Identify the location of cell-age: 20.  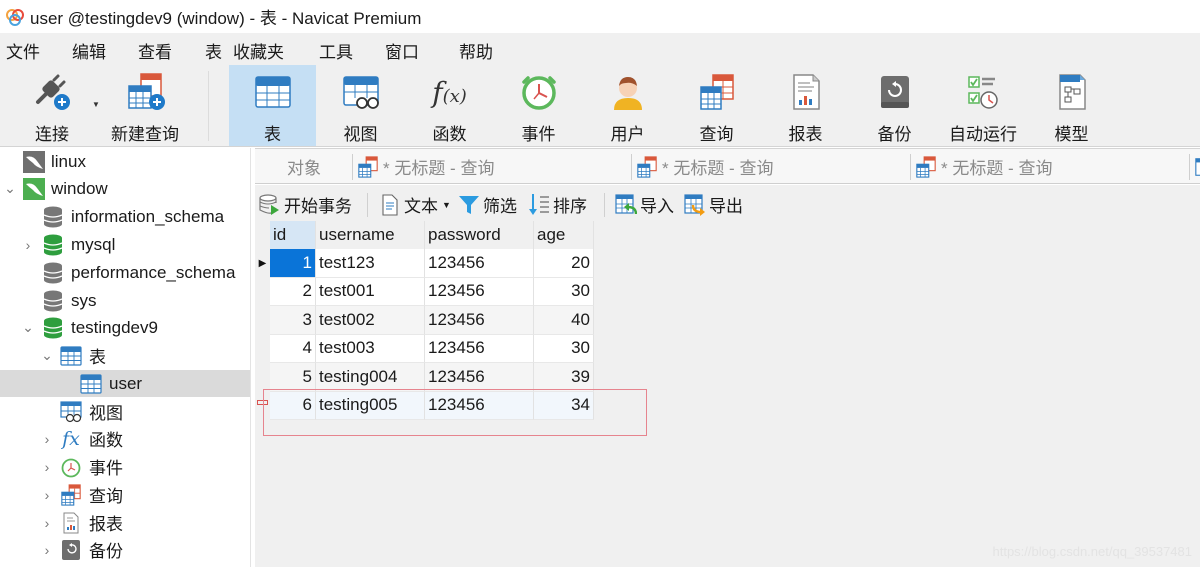
(564, 263).